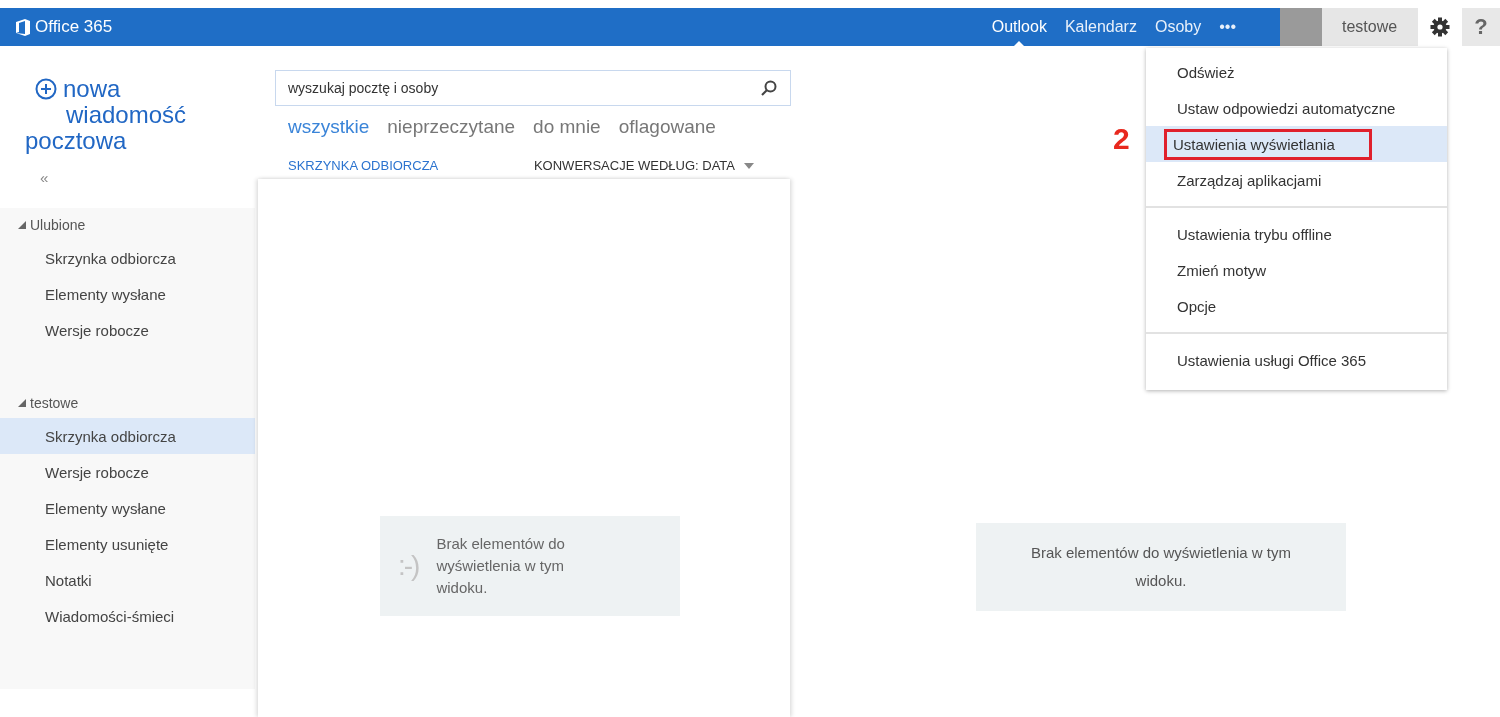 Image resolution: width=1500 pixels, height=717 pixels. What do you see at coordinates (1227, 27) in the screenshot?
I see `nav-tab: •••` at bounding box center [1227, 27].